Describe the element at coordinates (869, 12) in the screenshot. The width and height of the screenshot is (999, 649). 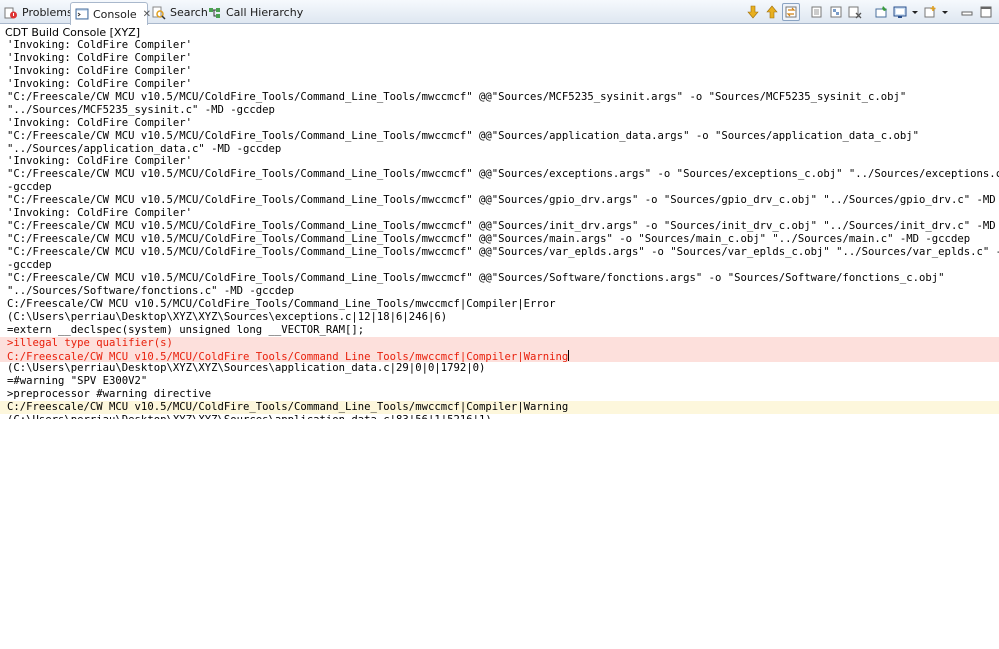
I see `console-toolbar` at that location.